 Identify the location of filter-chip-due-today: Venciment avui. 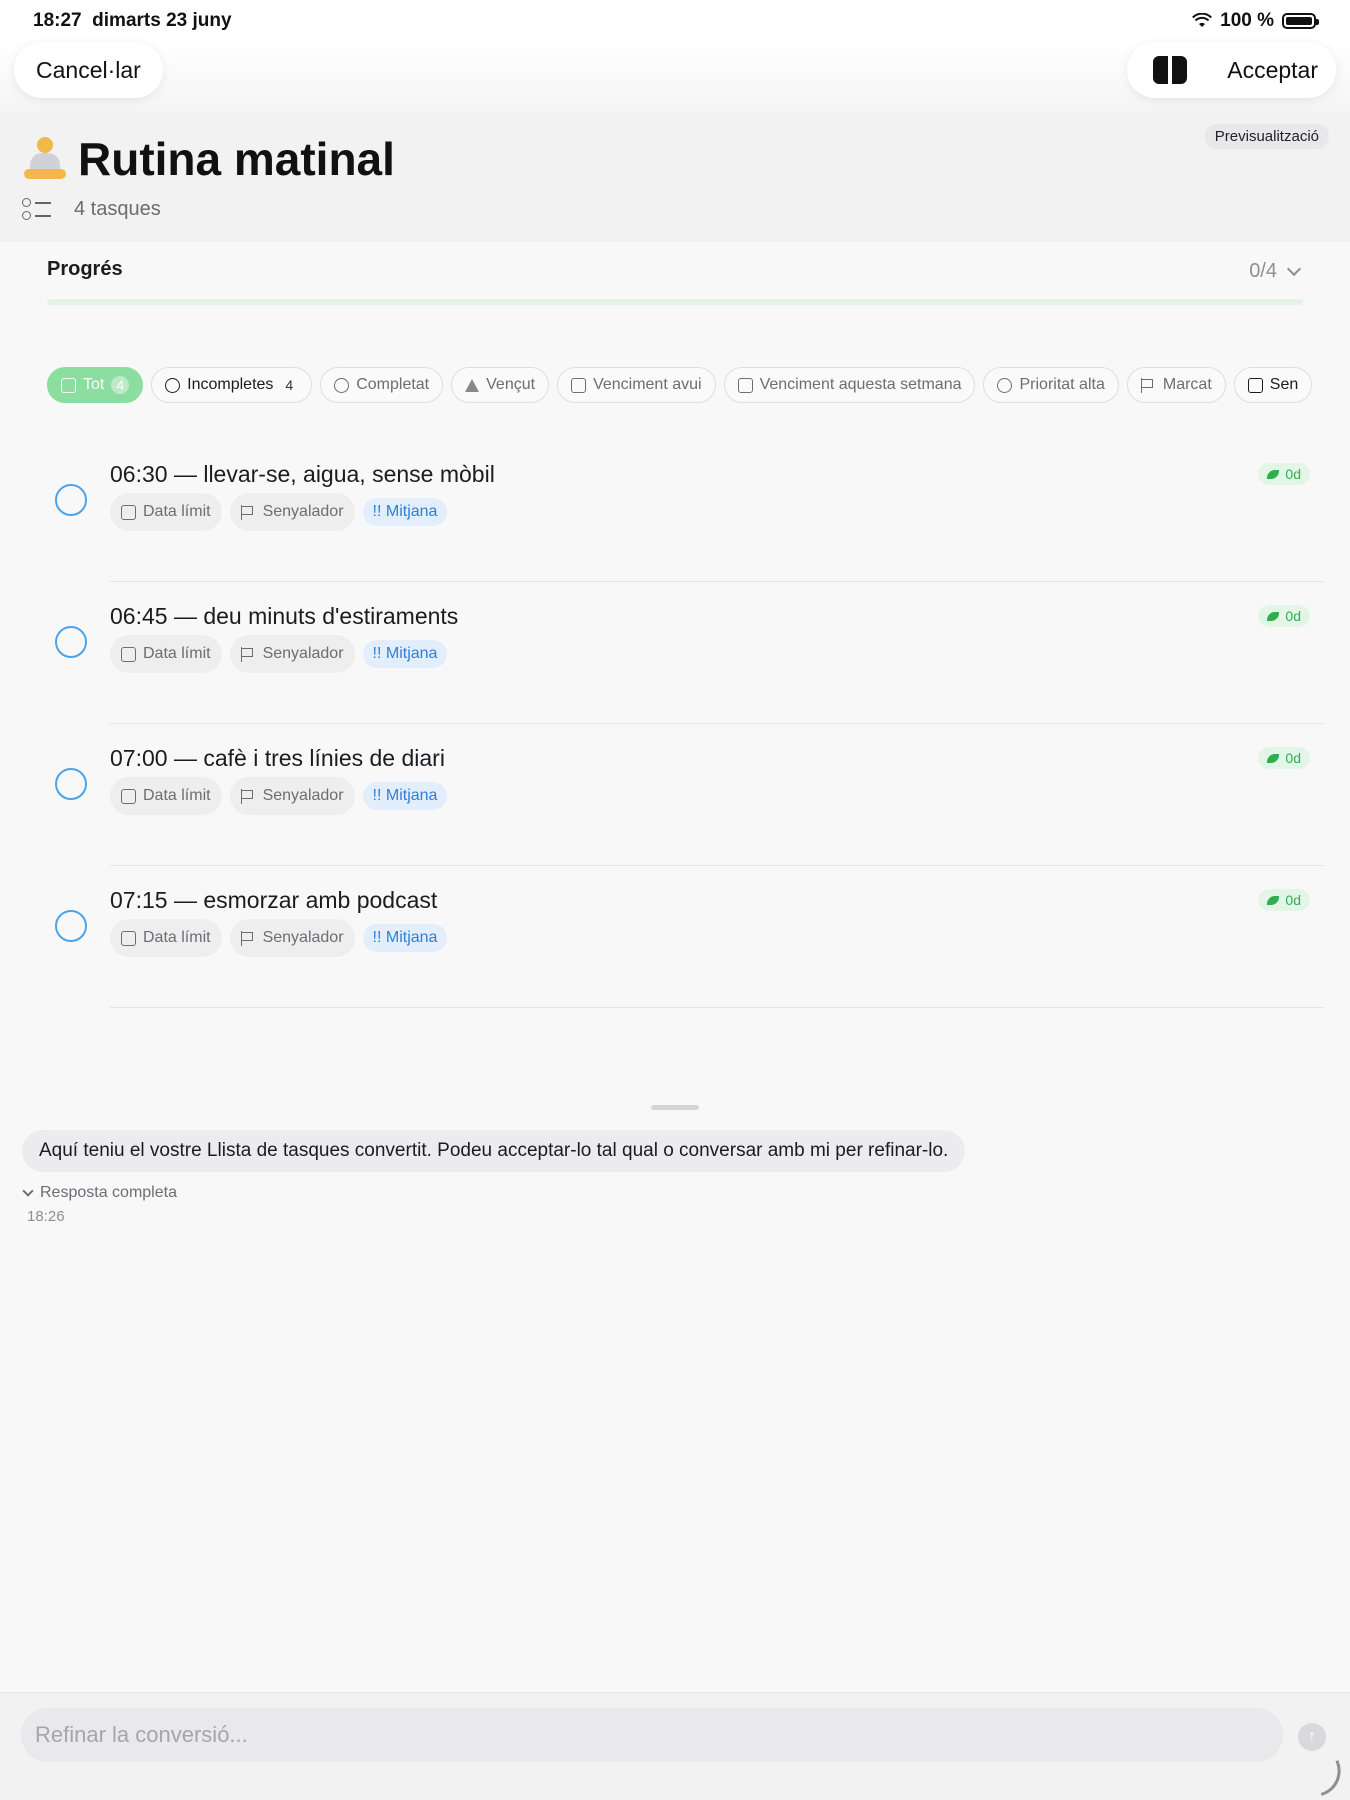
(636, 385).